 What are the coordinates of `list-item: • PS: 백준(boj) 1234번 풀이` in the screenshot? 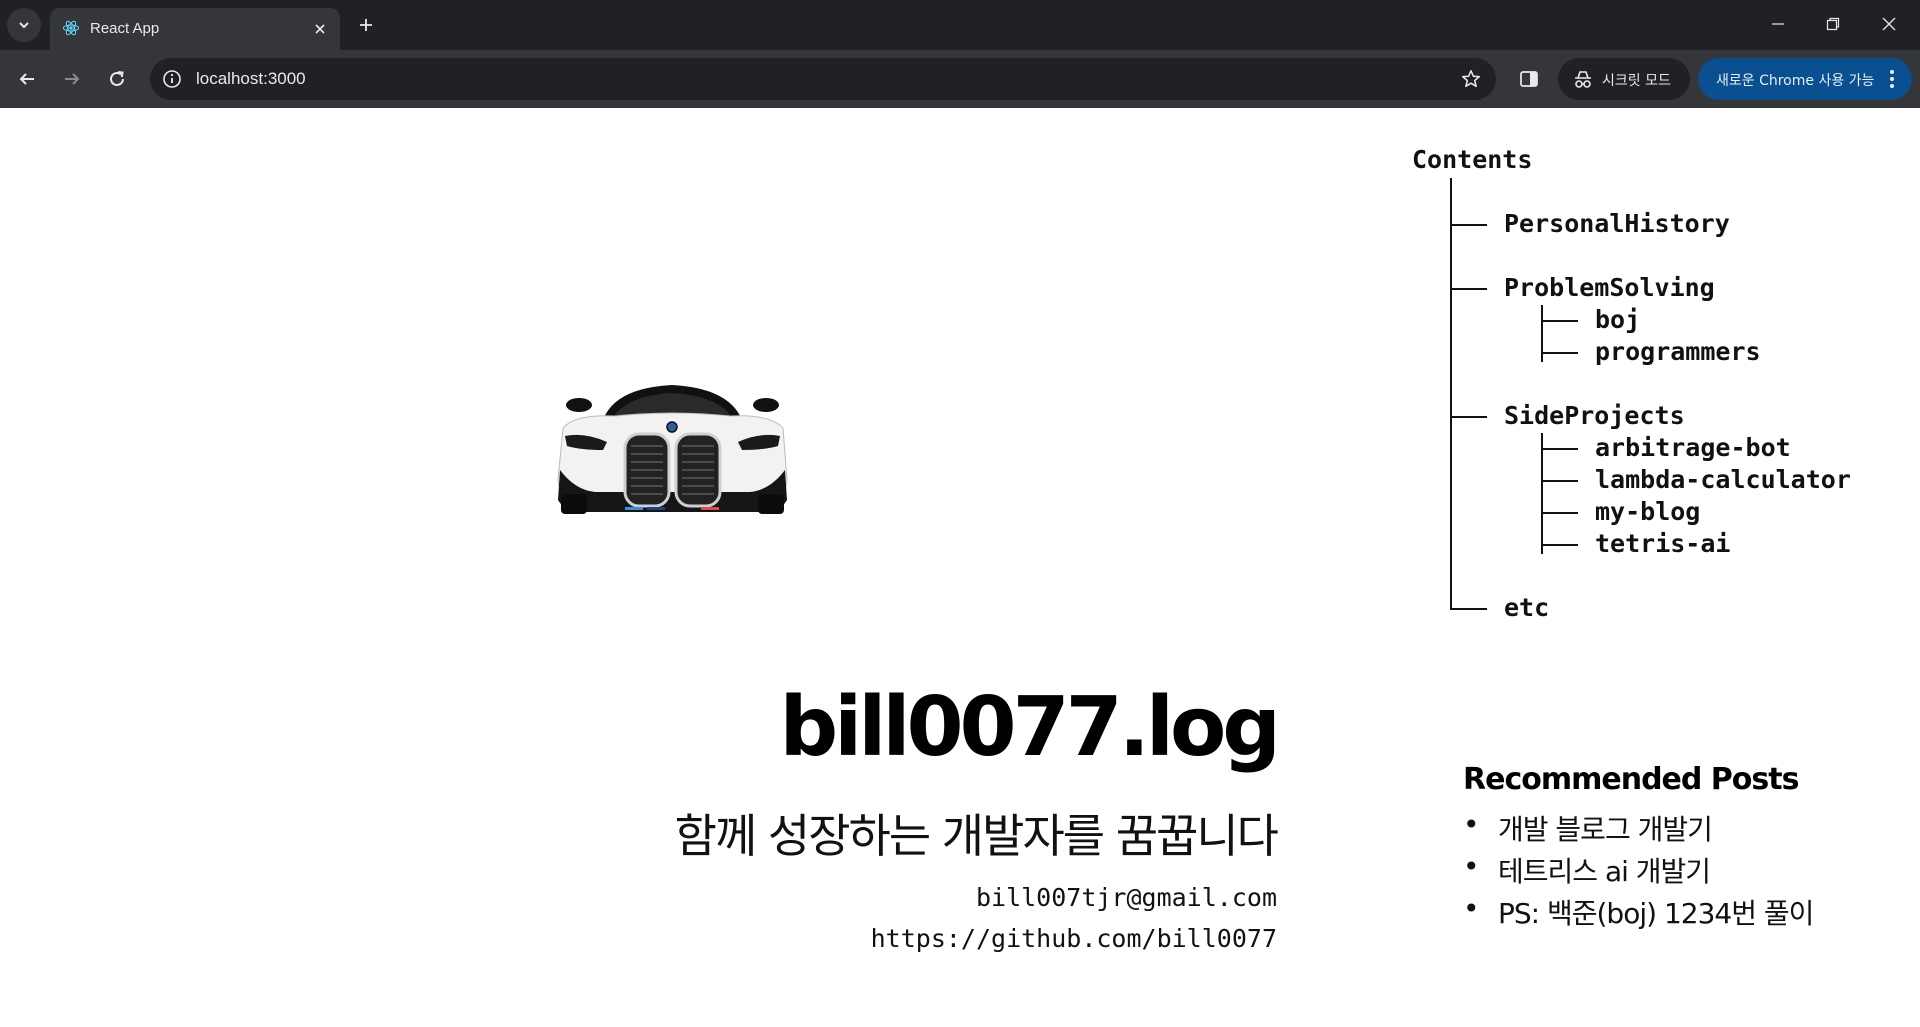 It's located at (1638, 913).